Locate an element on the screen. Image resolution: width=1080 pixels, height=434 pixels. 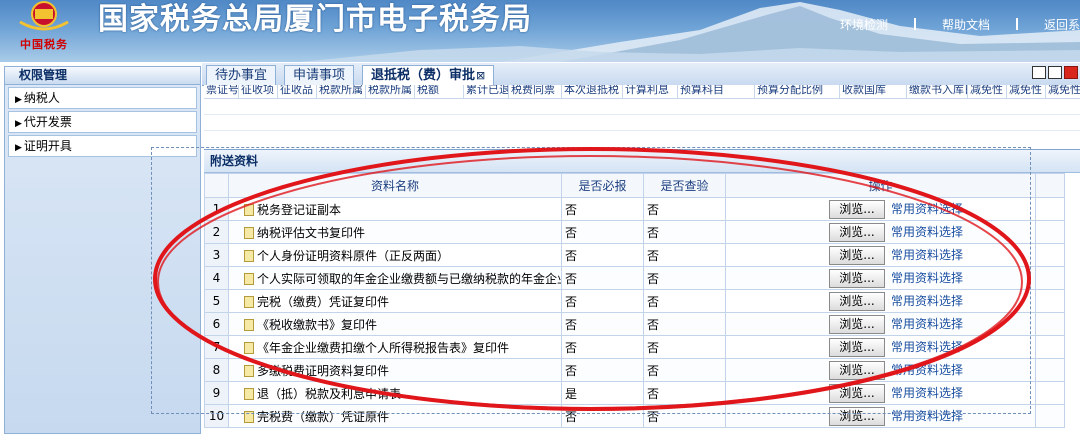
material-name-cell: 个人身份证明资料原件（正反两面） is located at coordinates (395, 255).